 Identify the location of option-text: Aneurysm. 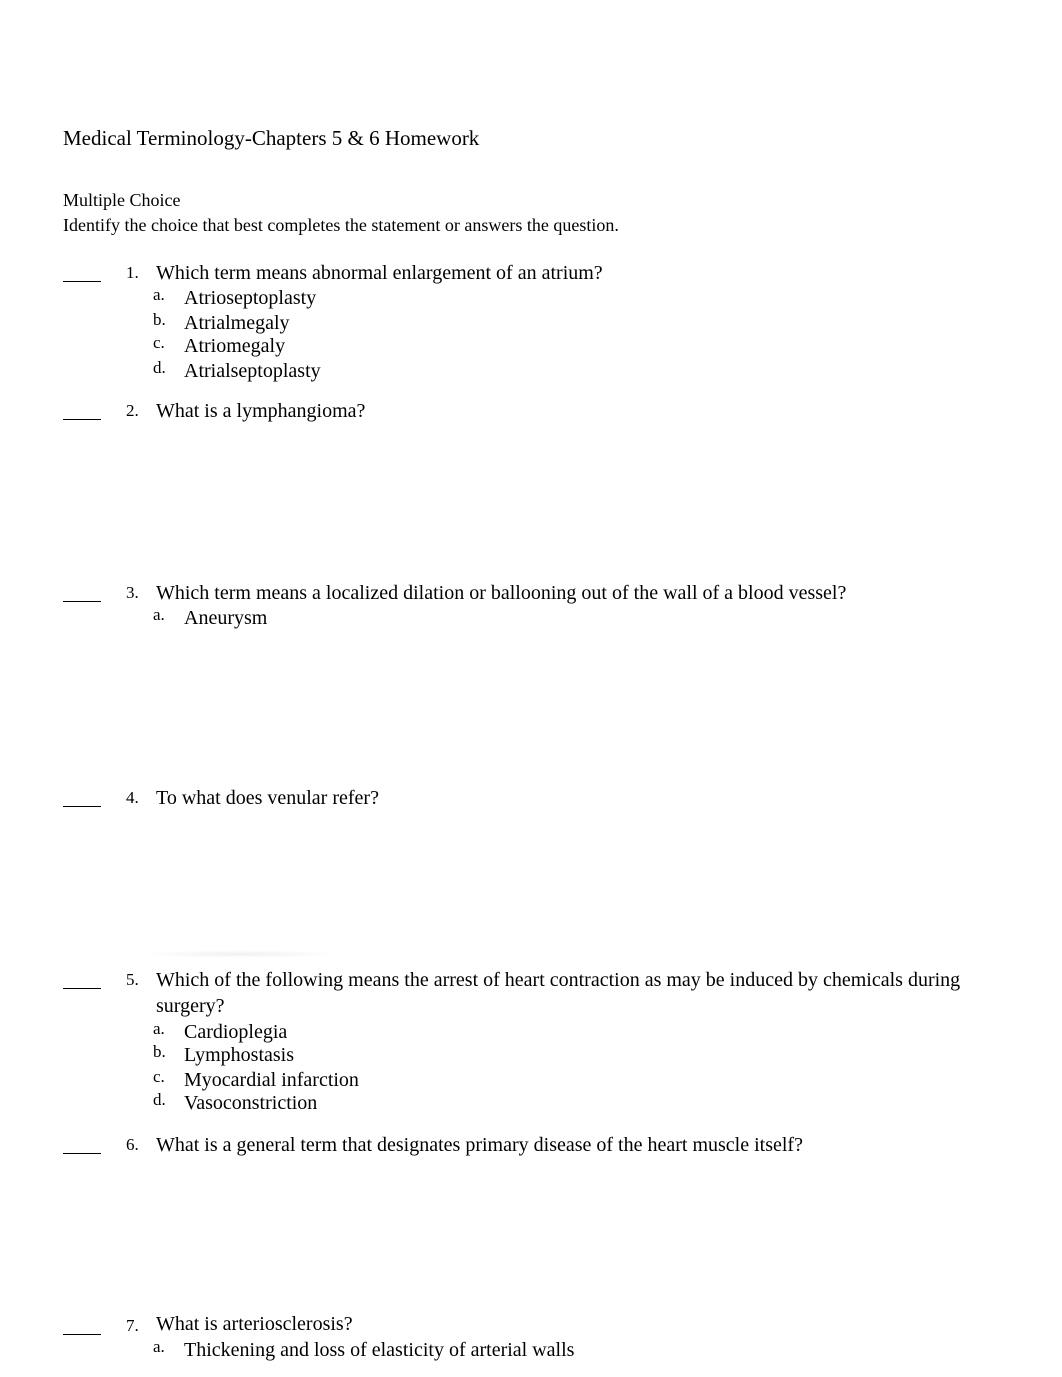
(226, 618).